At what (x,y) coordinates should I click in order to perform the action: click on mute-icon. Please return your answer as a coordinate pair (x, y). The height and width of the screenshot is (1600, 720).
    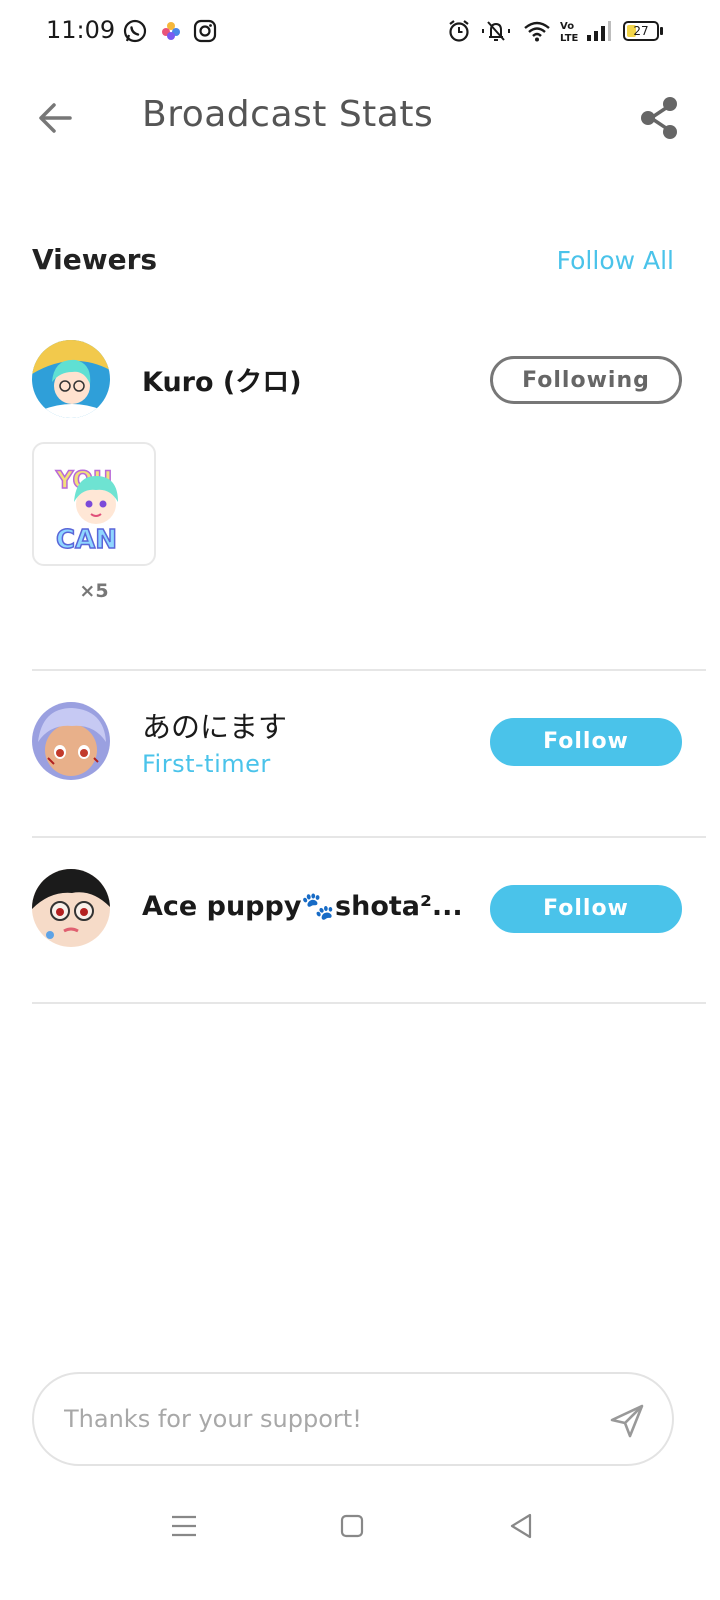
    Looking at the image, I should click on (496, 31).